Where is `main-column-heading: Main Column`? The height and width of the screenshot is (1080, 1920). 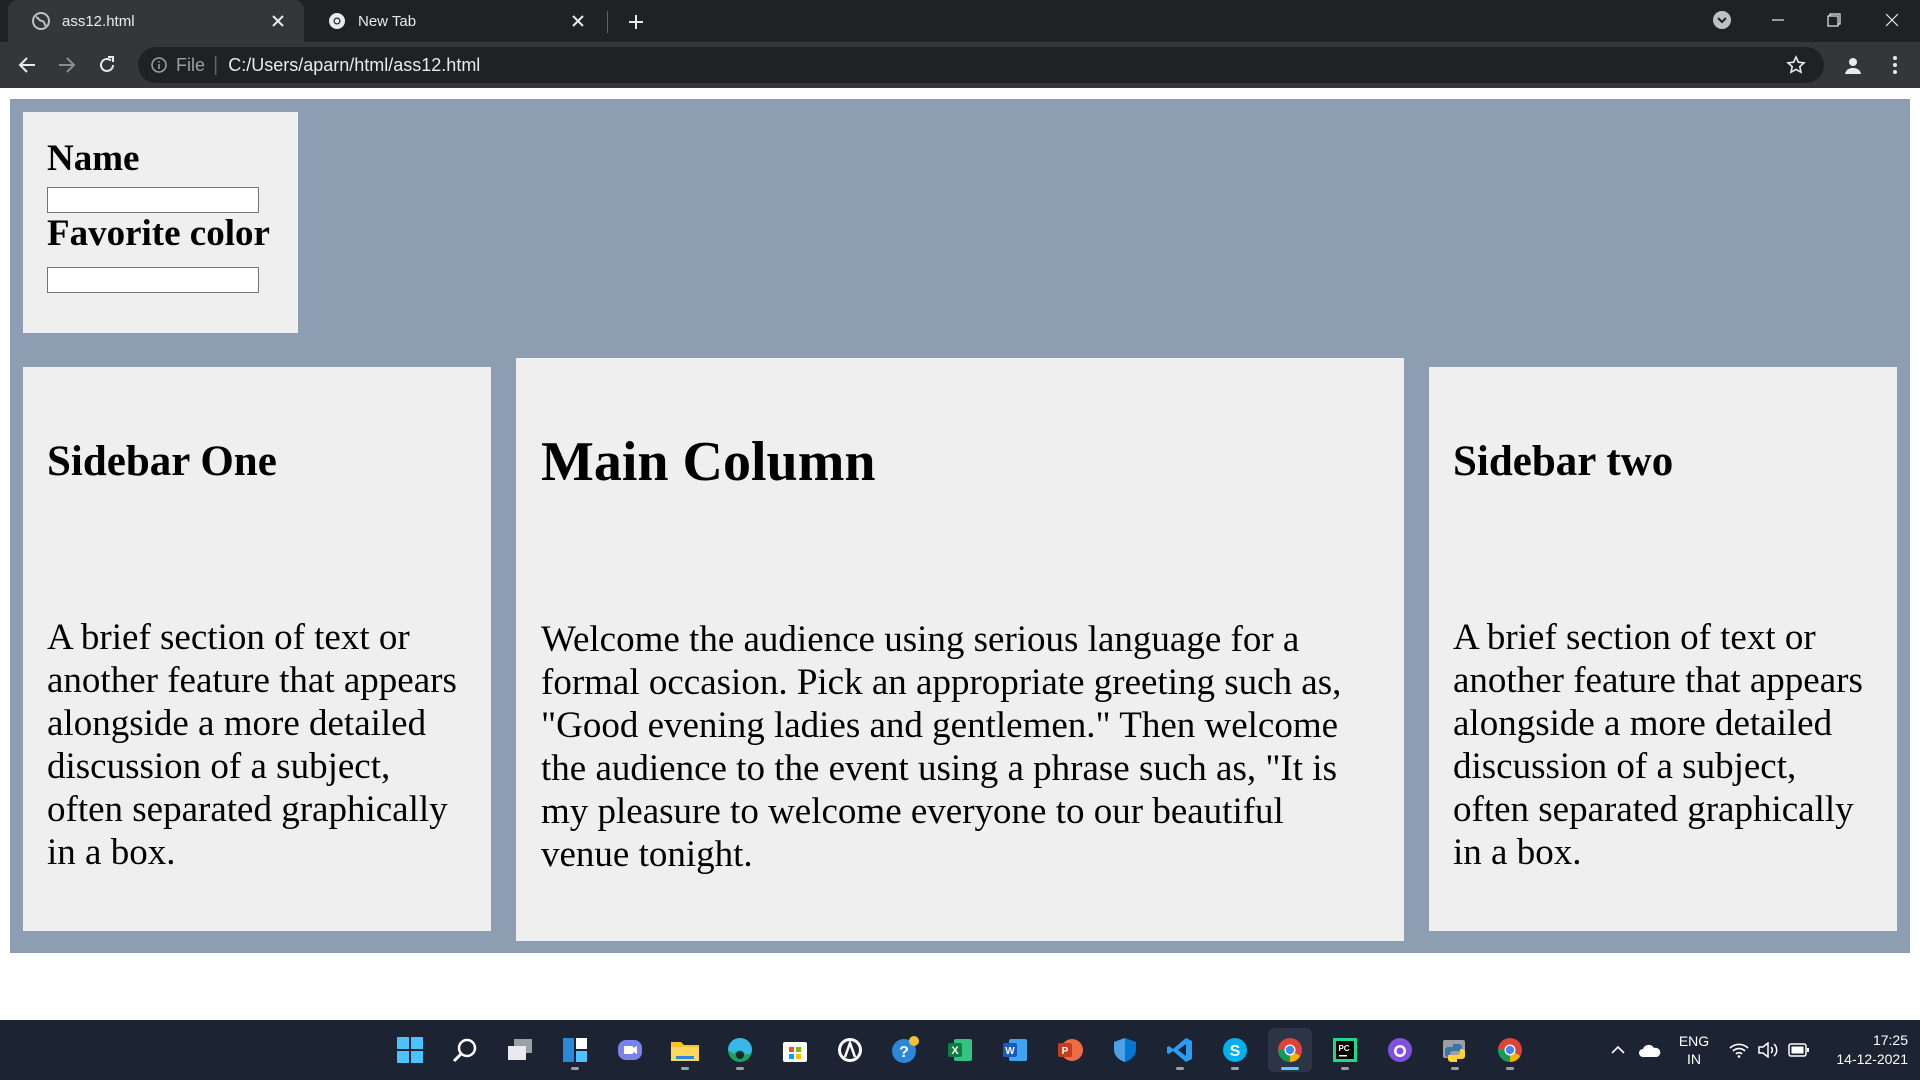 main-column-heading: Main Column is located at coordinates (708, 462).